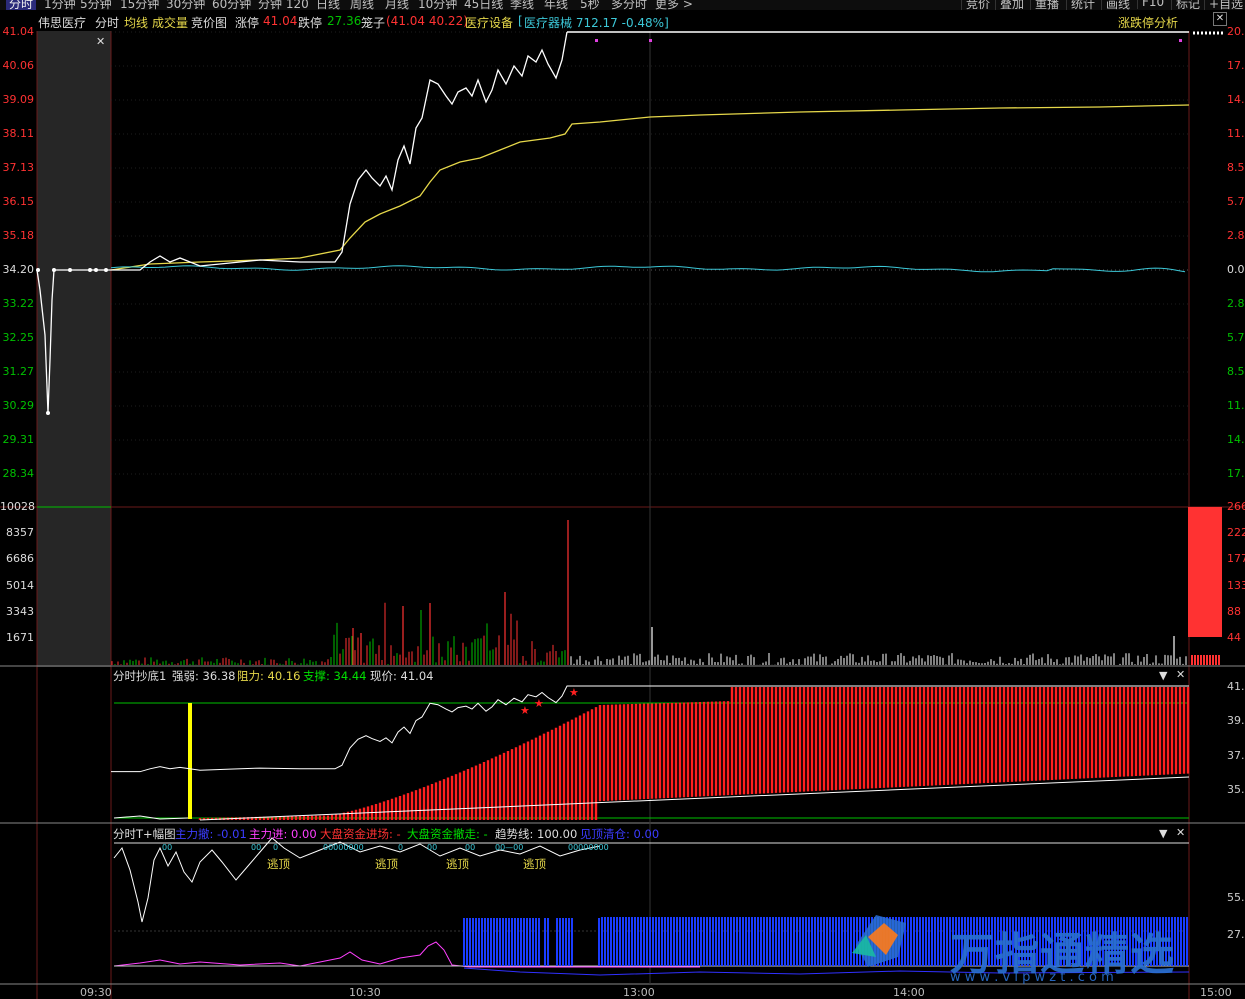  What do you see at coordinates (20, 533) in the screenshot?
I see `volume-tick-label: 8357` at bounding box center [20, 533].